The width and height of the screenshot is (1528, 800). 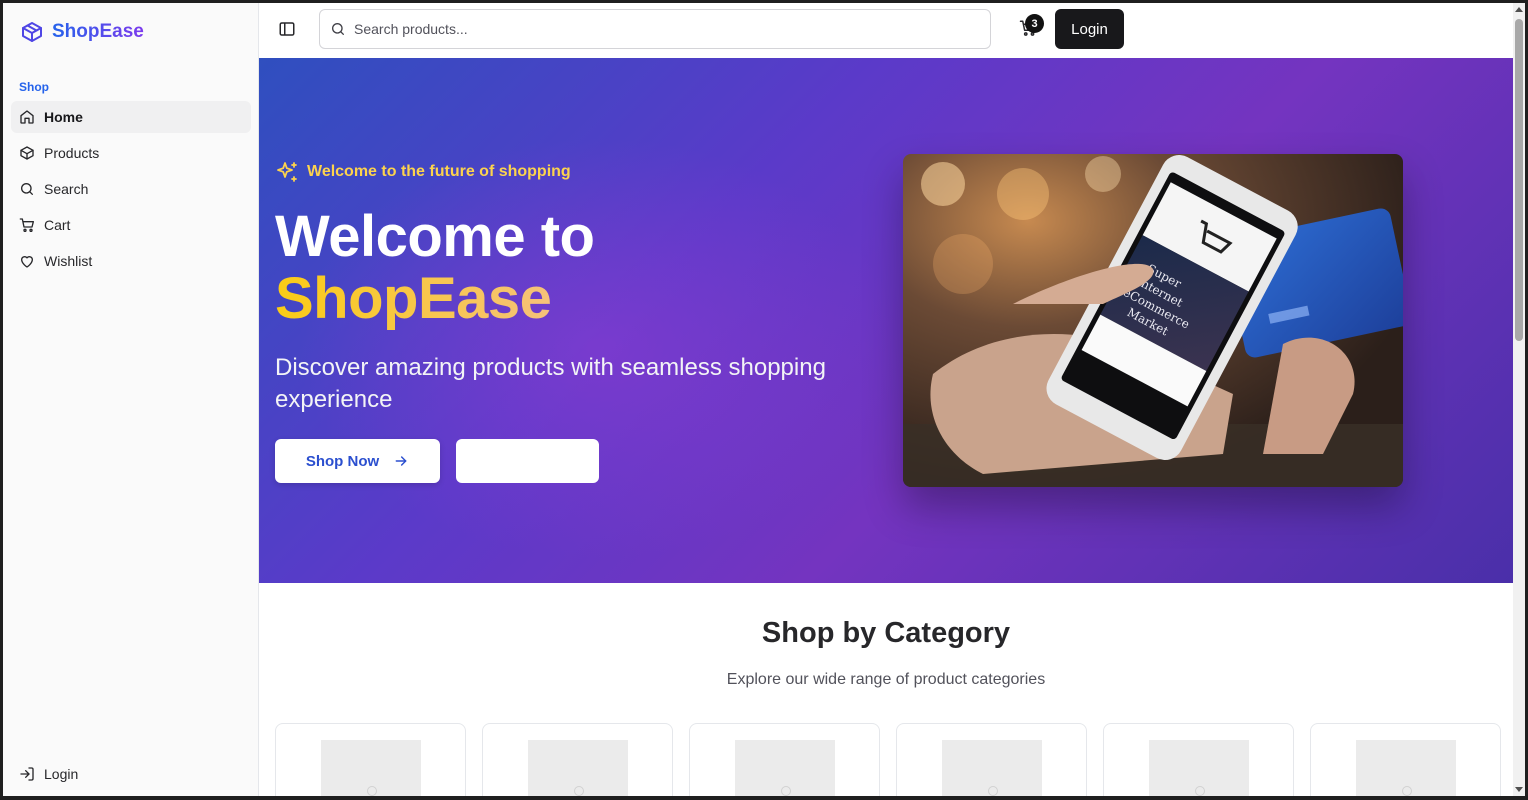 What do you see at coordinates (26, 225) in the screenshot?
I see `cart-icon` at bounding box center [26, 225].